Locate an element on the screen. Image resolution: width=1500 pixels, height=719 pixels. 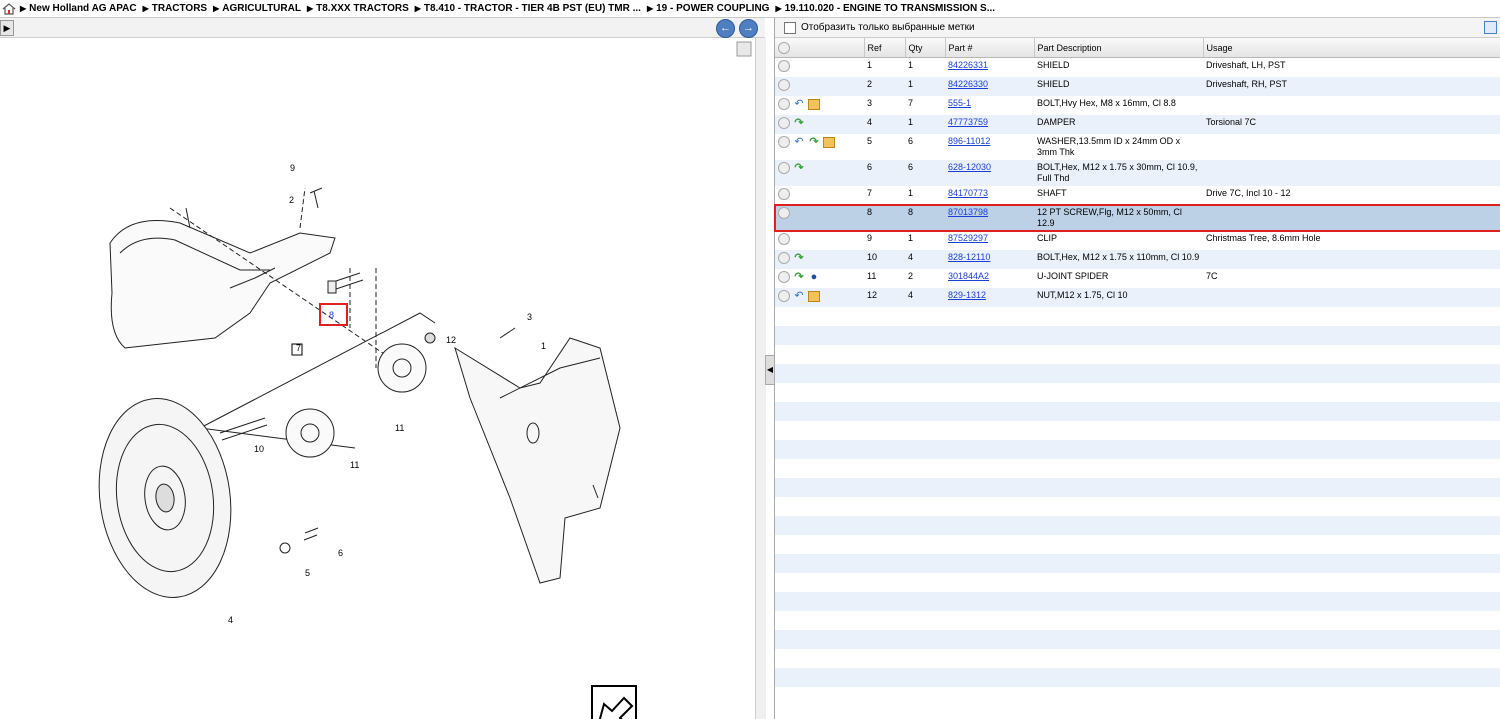
part-number-link-wrap: 84226330 is located at coordinates (989, 86).